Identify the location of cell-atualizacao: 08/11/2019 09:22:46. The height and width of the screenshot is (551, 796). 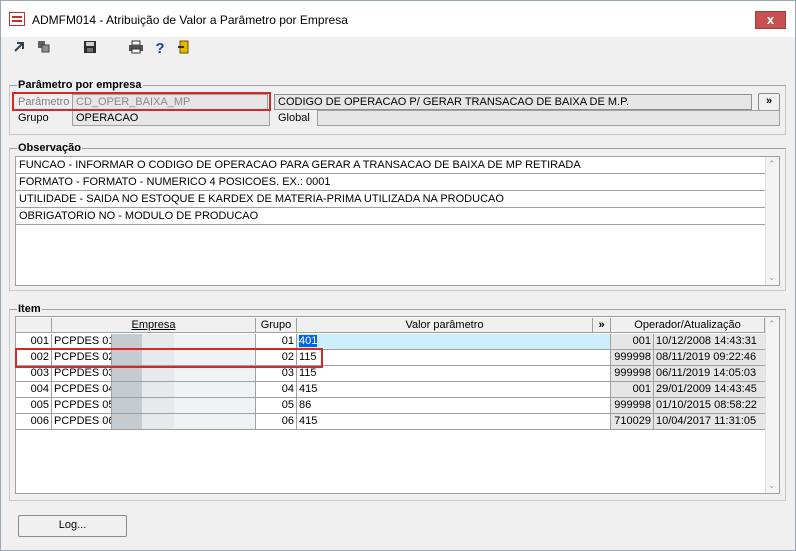
(710, 358).